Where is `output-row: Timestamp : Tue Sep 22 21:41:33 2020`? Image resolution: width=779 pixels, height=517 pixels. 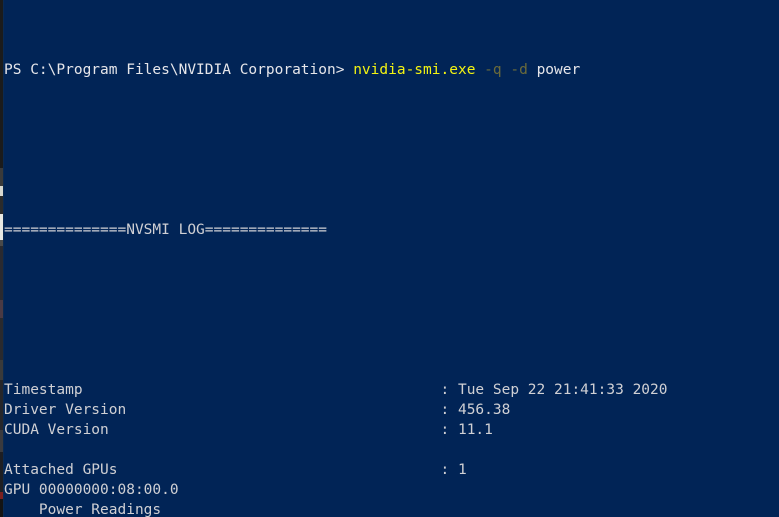 output-row: Timestamp : Tue Sep 22 21:41:33 2020 is located at coordinates (391, 390).